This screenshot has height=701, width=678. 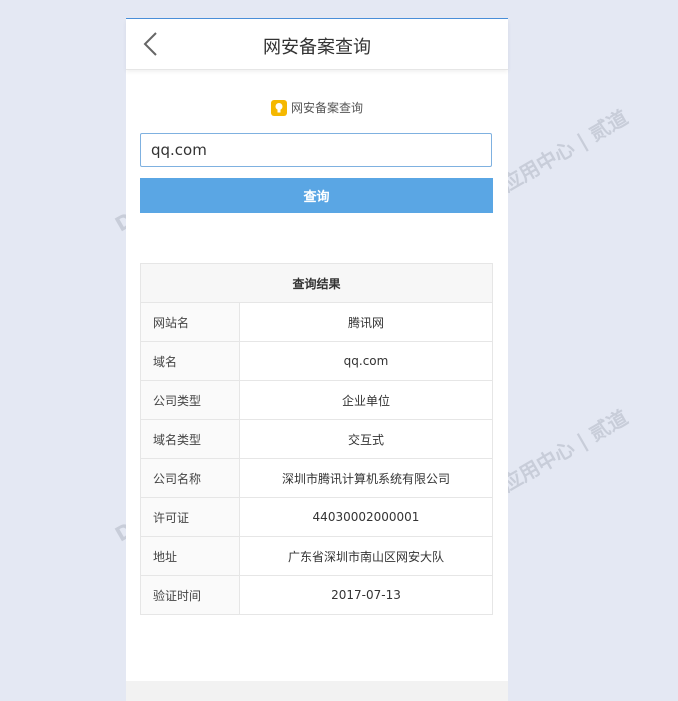 I want to click on row-value: 44030002000001, so click(x=366, y=517).